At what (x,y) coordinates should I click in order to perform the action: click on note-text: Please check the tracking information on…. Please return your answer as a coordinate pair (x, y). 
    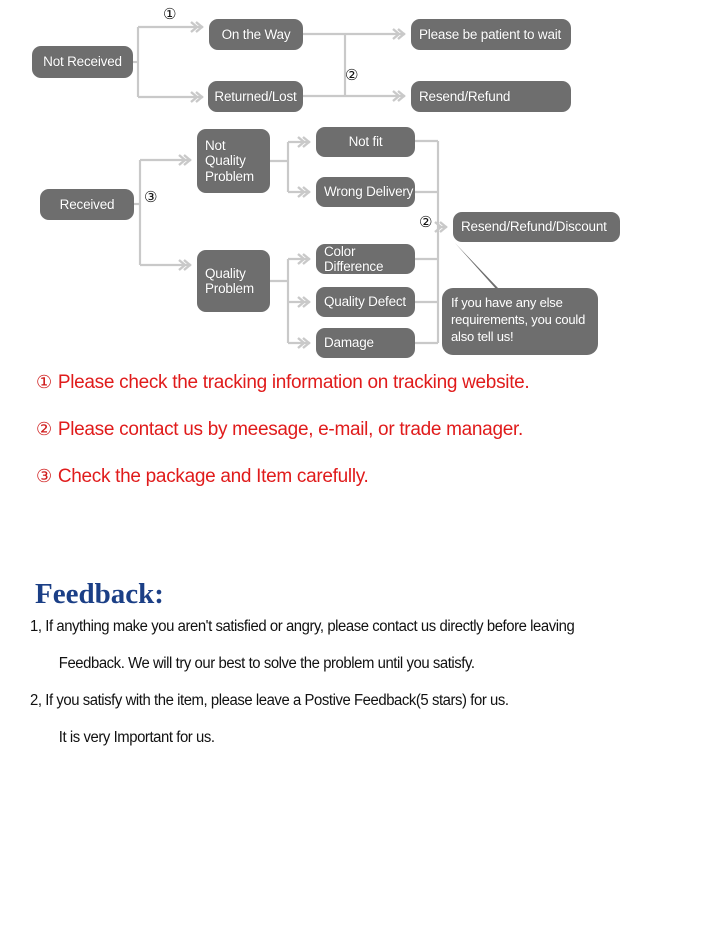
    Looking at the image, I should click on (293, 382).